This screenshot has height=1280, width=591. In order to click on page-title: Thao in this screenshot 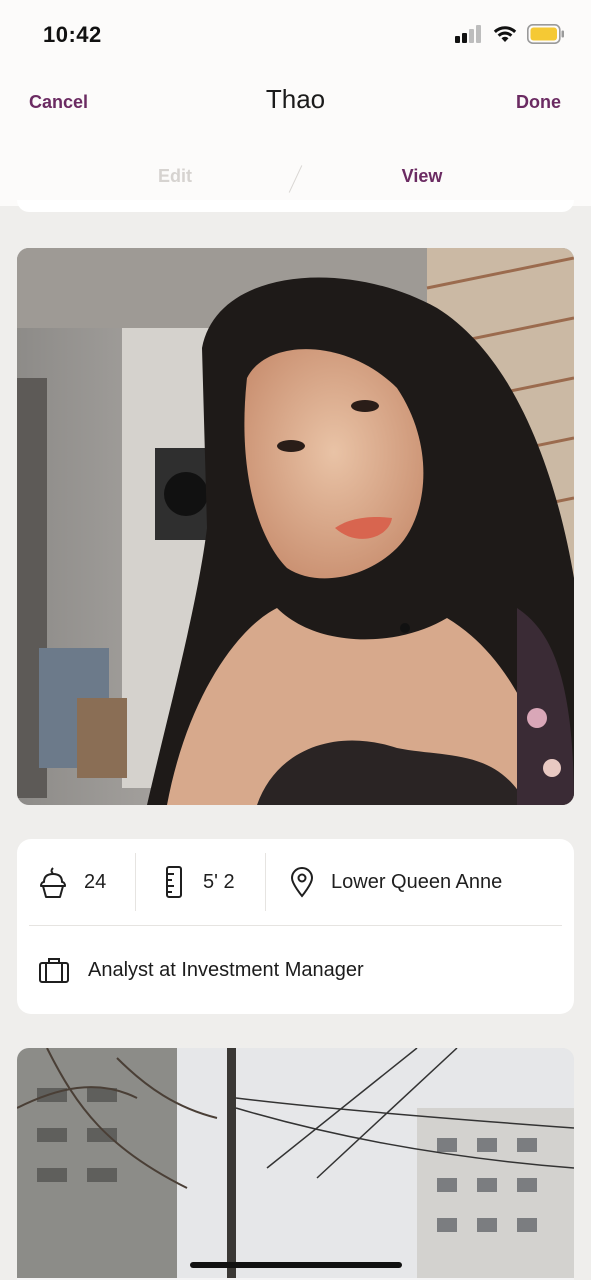, I will do `click(295, 99)`.